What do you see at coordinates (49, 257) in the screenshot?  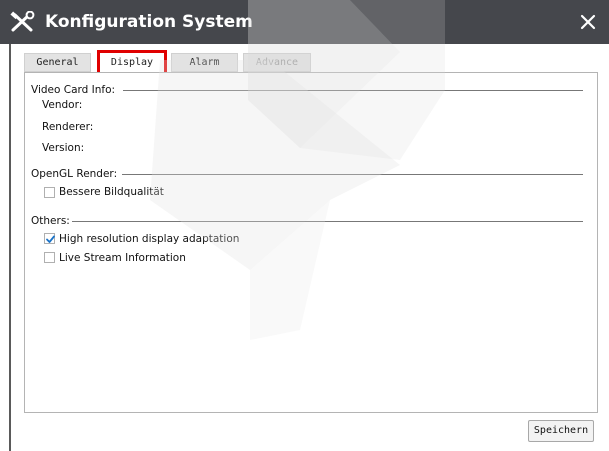 I see `live-stream-checkbox` at bounding box center [49, 257].